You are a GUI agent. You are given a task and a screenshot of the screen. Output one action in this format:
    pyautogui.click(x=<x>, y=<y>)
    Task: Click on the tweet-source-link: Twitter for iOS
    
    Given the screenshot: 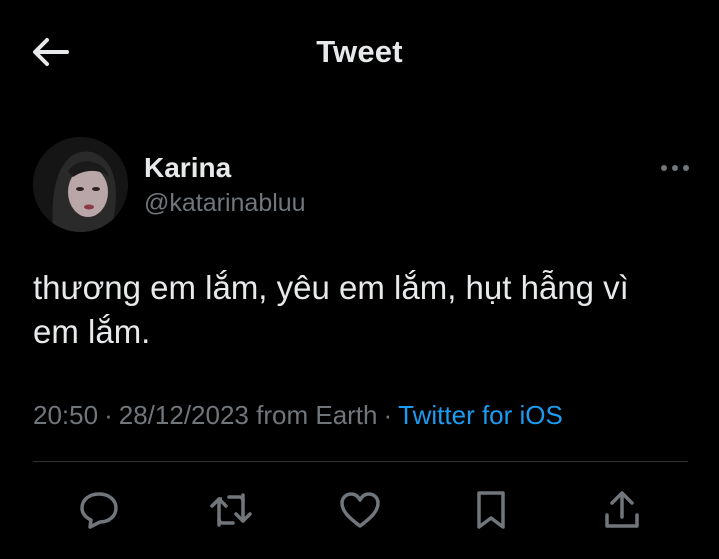 What is the action you would take?
    pyautogui.click(x=480, y=415)
    